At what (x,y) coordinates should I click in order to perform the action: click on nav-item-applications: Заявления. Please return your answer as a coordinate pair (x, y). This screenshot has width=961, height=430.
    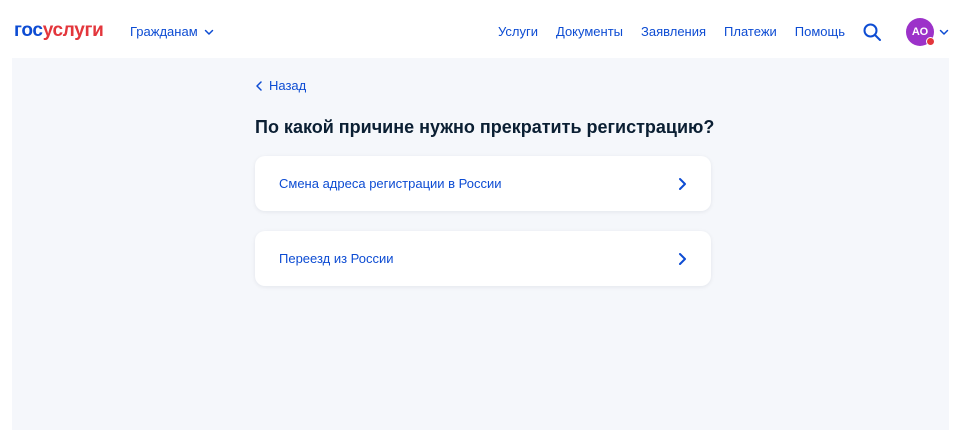
    Looking at the image, I should click on (673, 31).